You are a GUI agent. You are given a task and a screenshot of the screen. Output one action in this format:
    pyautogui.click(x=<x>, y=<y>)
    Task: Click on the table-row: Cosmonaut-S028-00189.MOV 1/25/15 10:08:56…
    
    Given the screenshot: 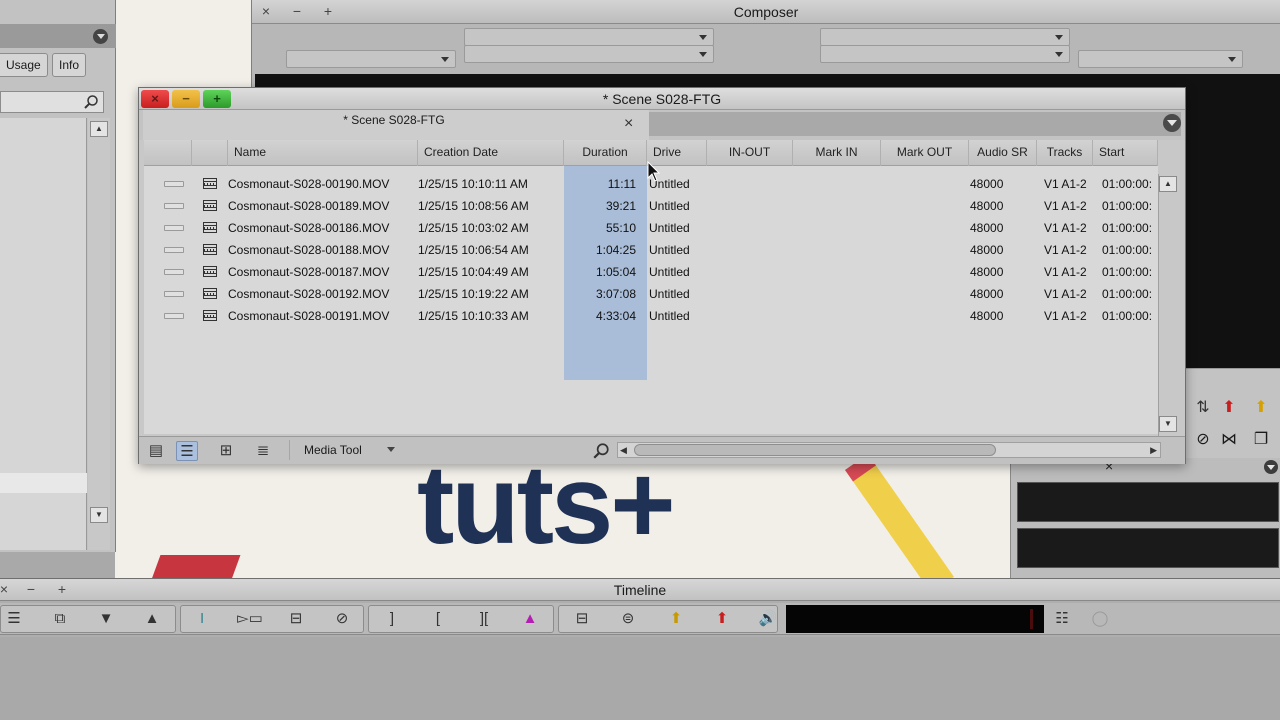 What is the action you would take?
    pyautogui.click(x=651, y=206)
    